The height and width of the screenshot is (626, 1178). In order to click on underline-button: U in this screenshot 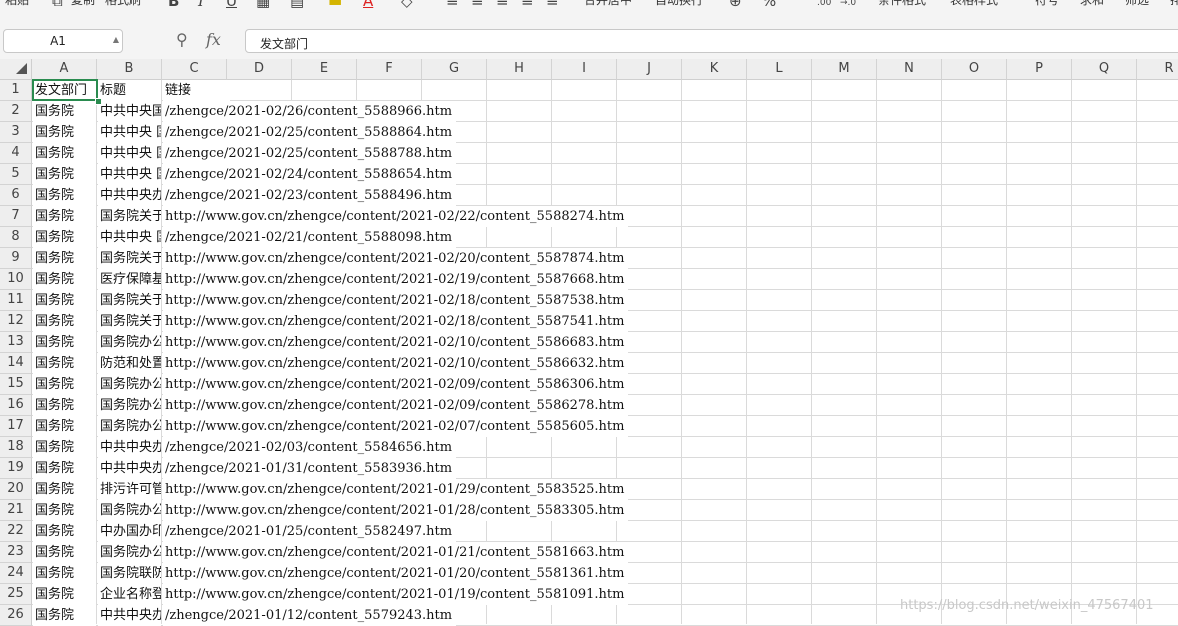, I will do `click(231, 5)`.